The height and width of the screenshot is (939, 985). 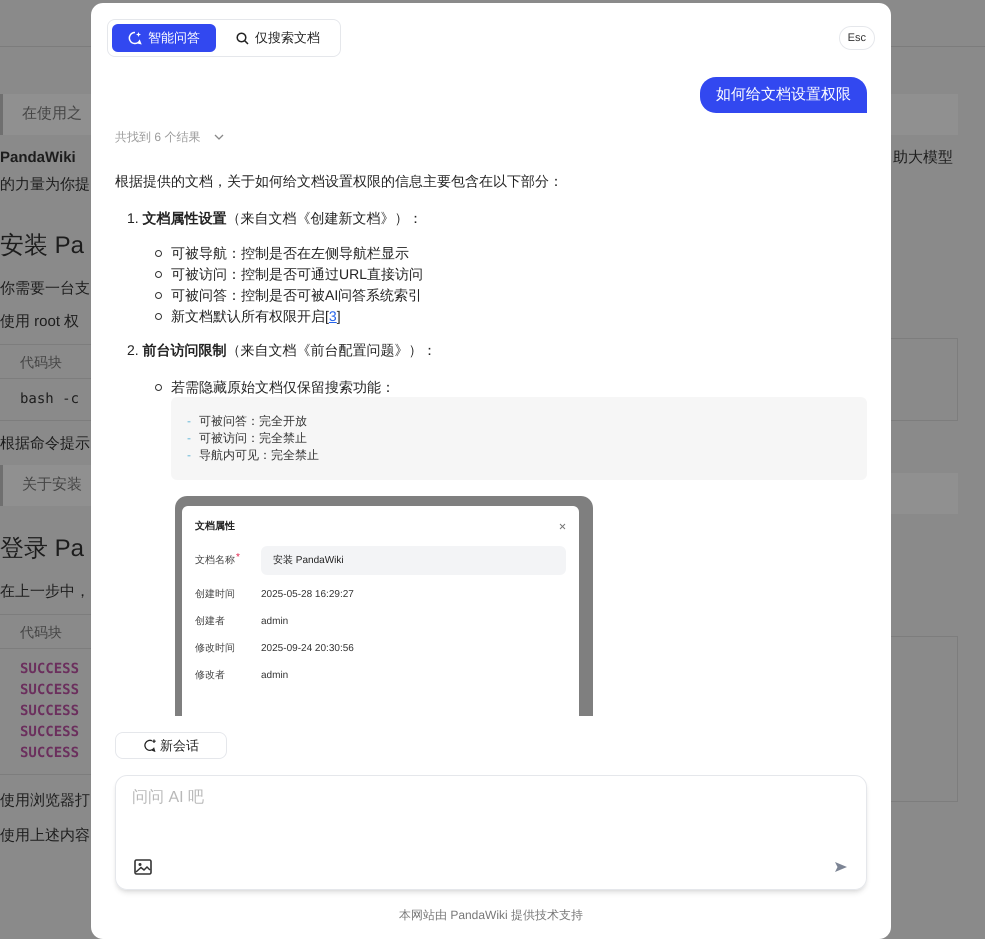 I want to click on list-item-text: 可被问答：控制是否可被AI问答系统索引, so click(x=296, y=295).